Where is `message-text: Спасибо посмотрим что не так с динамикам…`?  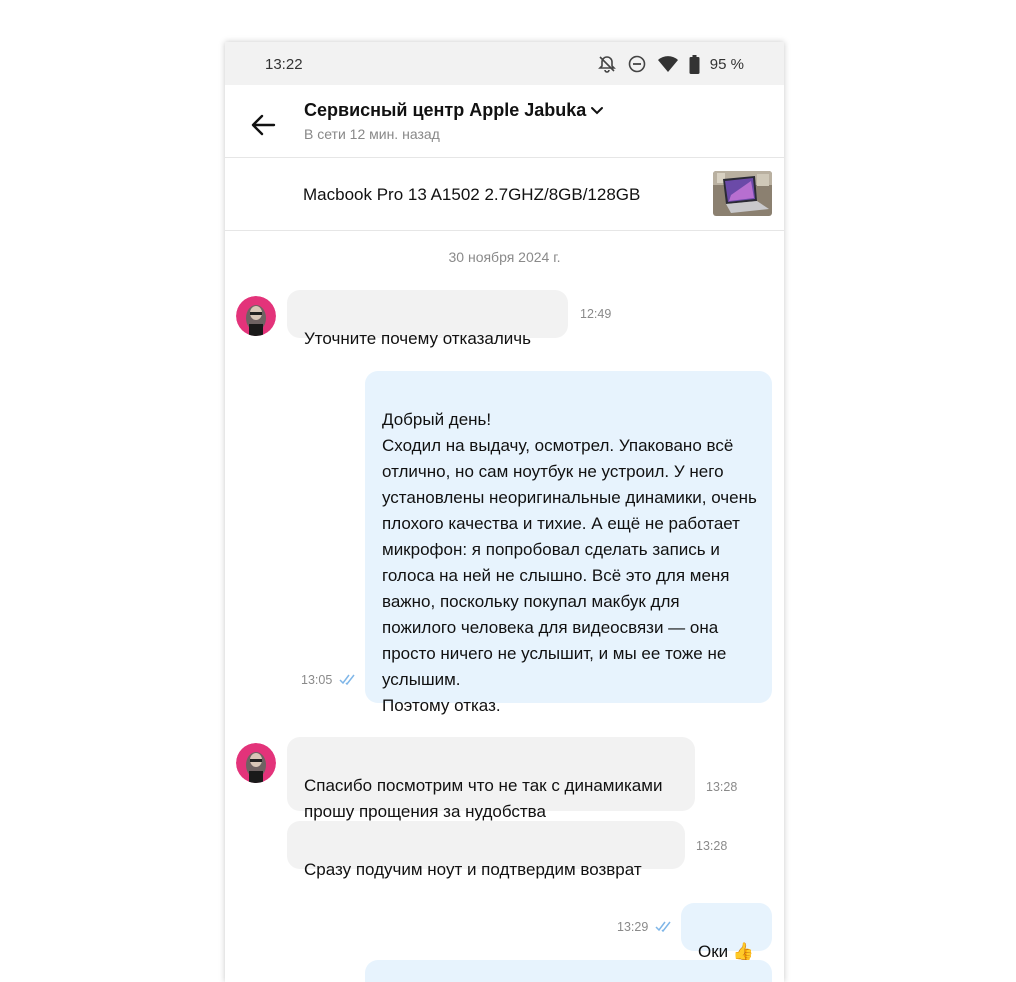 message-text: Спасибо посмотрим что не так с динамикам… is located at coordinates (483, 798).